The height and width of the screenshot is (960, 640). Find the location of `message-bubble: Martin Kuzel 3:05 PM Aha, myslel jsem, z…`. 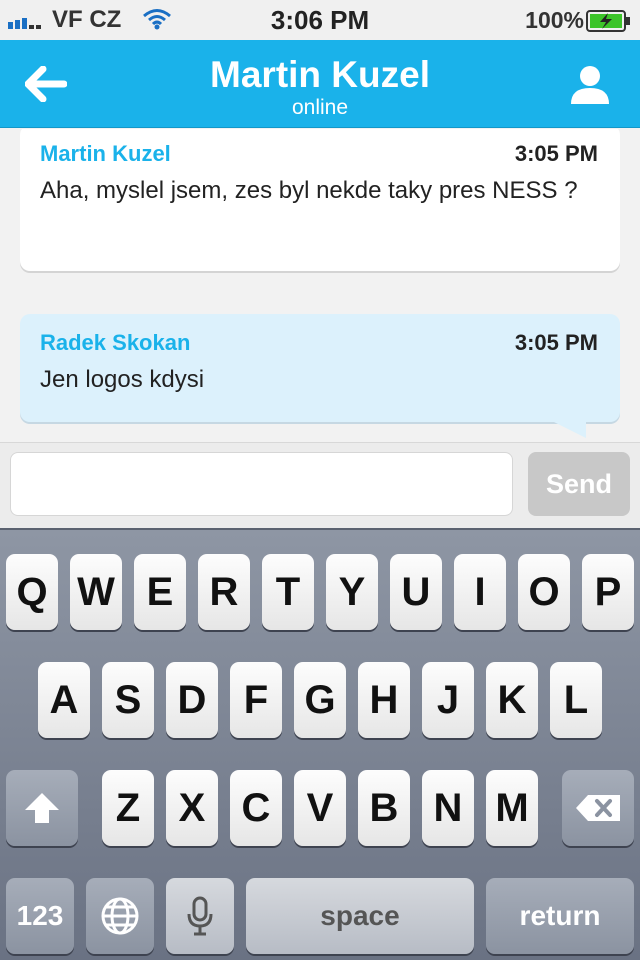

message-bubble: Martin Kuzel 3:05 PM Aha, myslel jsem, z… is located at coordinates (320, 200).